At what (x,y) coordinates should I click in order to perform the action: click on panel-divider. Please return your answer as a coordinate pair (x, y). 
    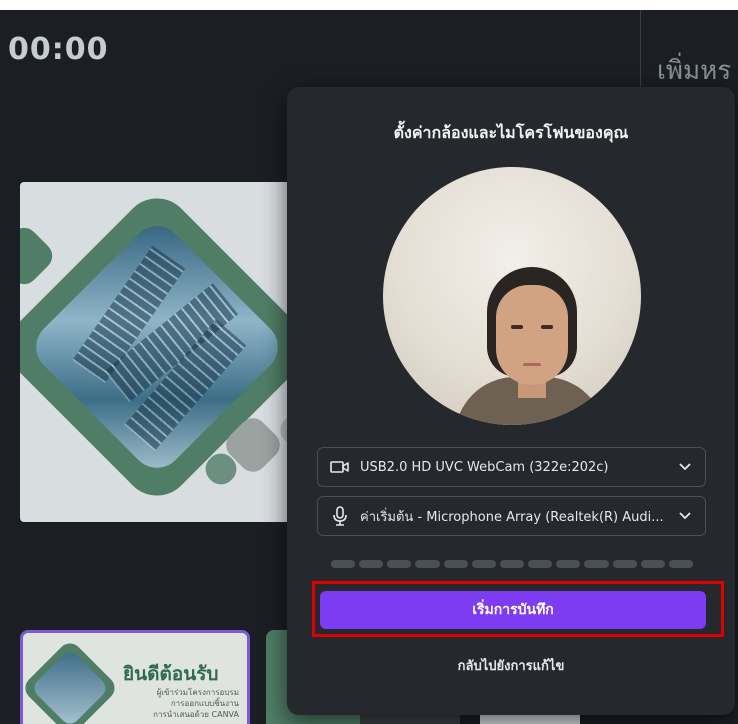
    Looking at the image, I should click on (640, 50).